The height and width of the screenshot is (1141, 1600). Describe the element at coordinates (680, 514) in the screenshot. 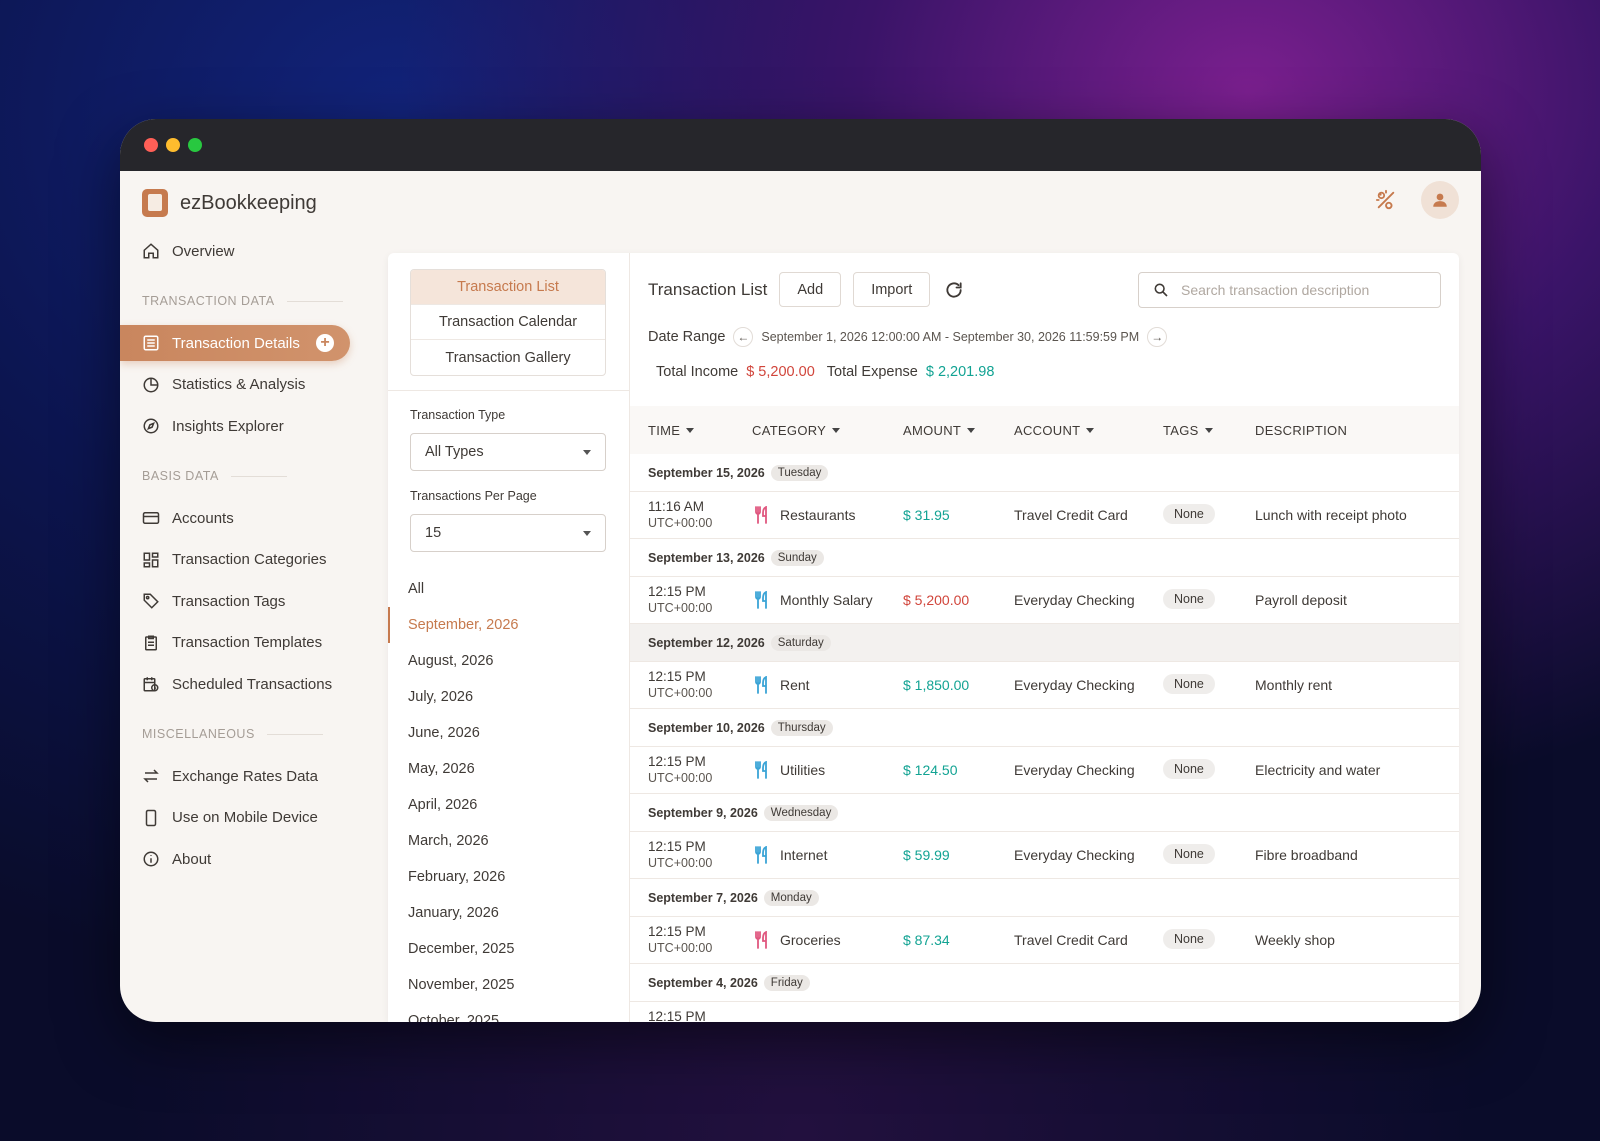

I see `time-cell: 11:16 AM UTC+00:00` at that location.